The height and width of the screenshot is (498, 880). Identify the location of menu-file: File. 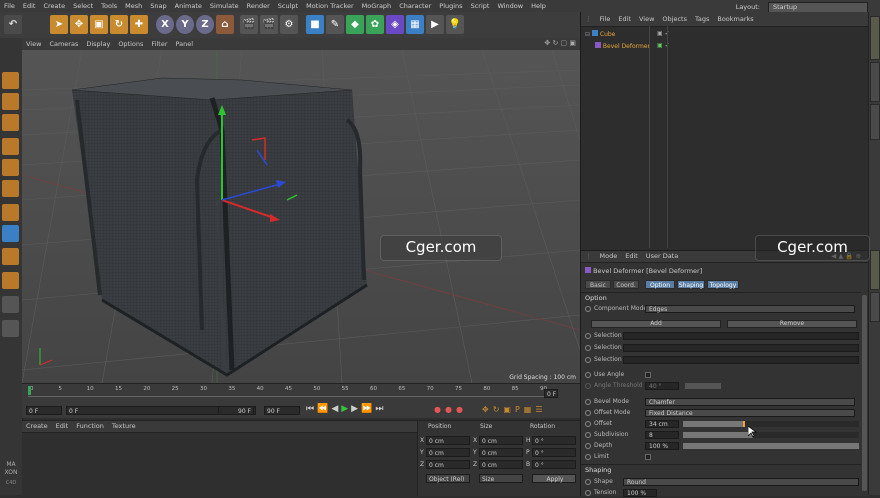
(9, 6).